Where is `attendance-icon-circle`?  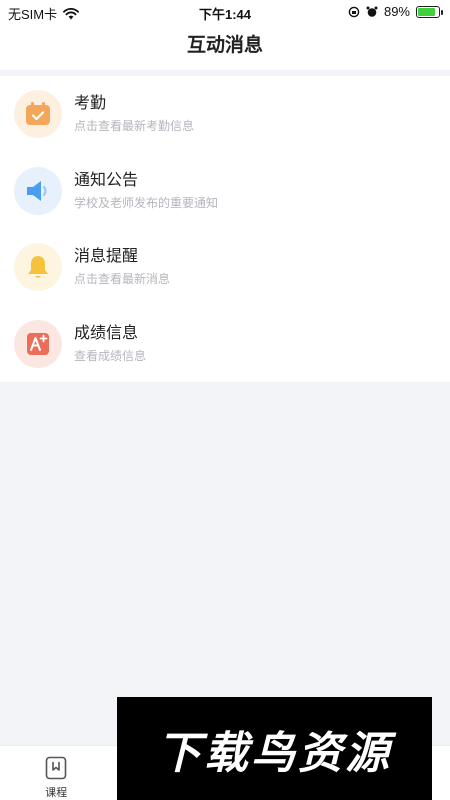
attendance-icon-circle is located at coordinates (38, 114).